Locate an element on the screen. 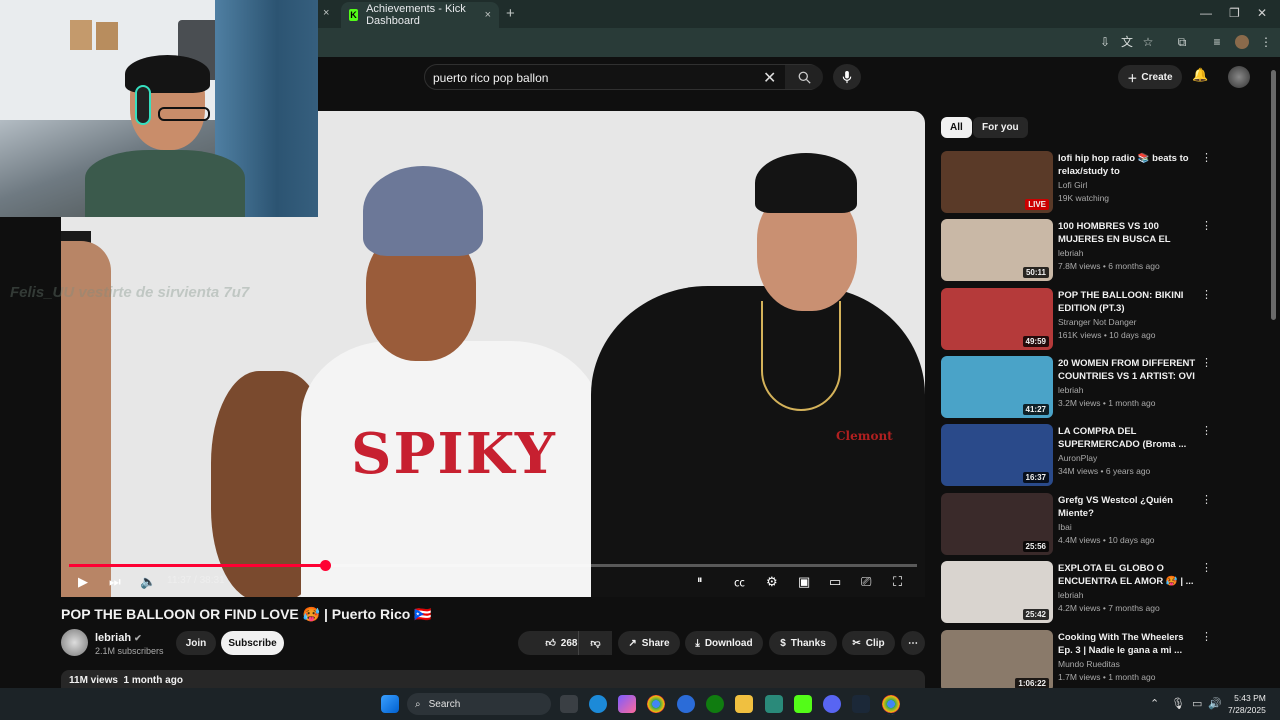  browser-menu-icon: ⋮ is located at coordinates (1266, 42).